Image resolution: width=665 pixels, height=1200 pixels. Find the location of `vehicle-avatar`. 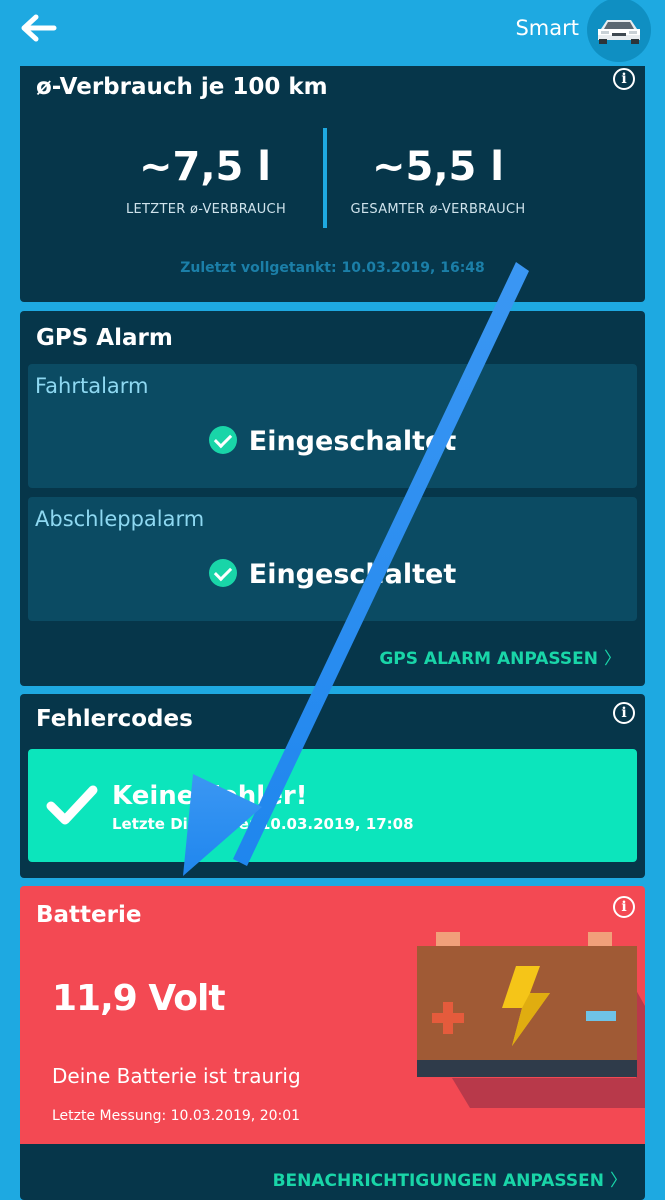

vehicle-avatar is located at coordinates (619, 31).